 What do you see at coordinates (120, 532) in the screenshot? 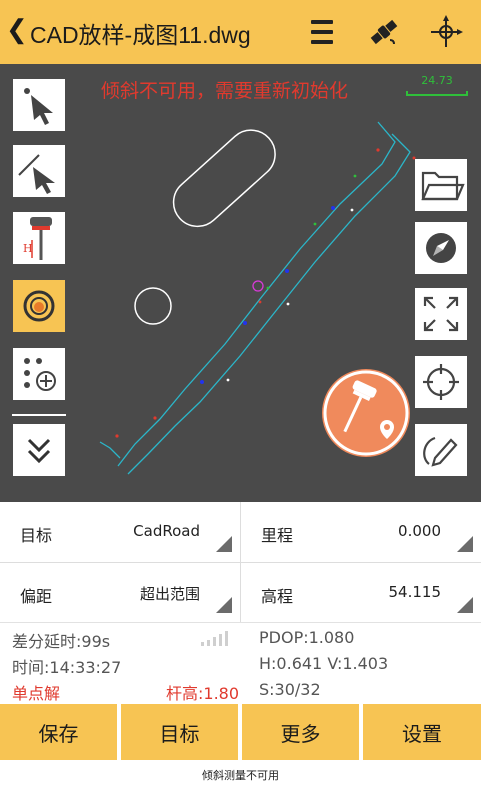
I see `target-selector: 目标 CadRoad` at bounding box center [120, 532].